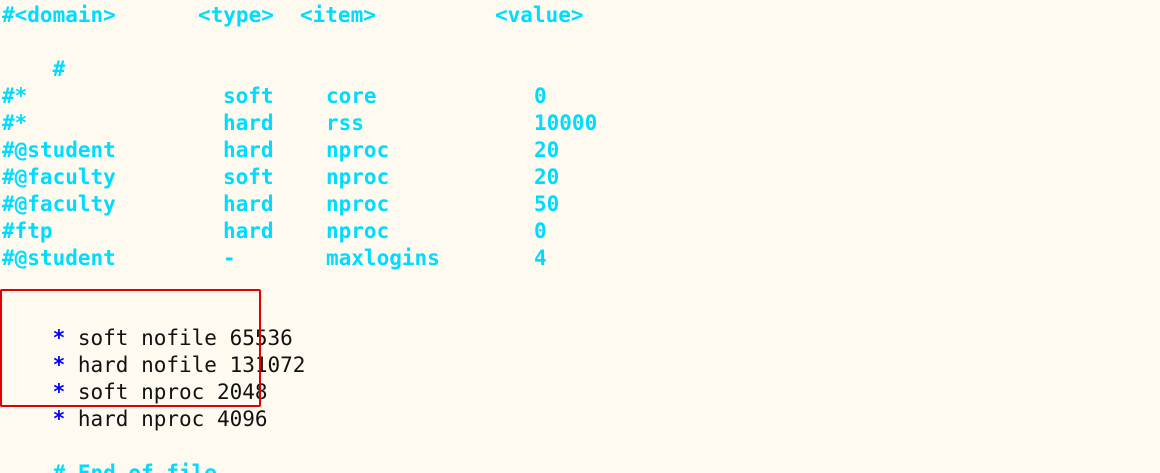 This screenshot has width=1160, height=473. Describe the element at coordinates (59, 69) in the screenshot. I see `blank-comment: #` at that location.